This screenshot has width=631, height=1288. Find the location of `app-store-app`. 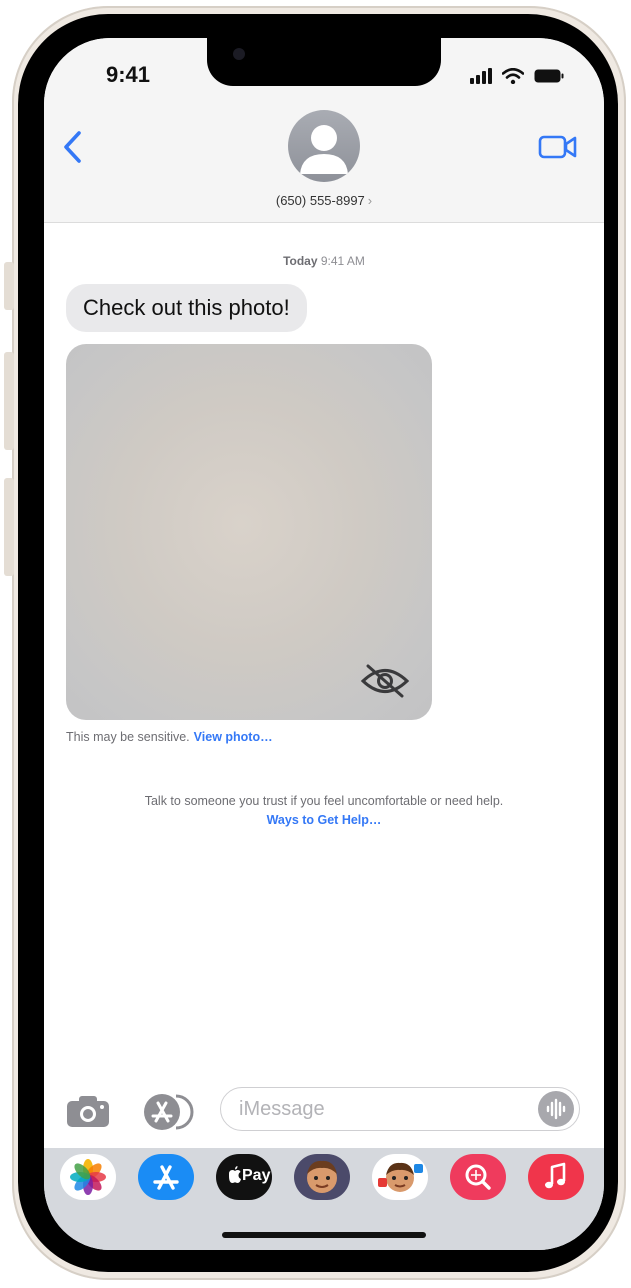

app-store-app is located at coordinates (166, 1177).